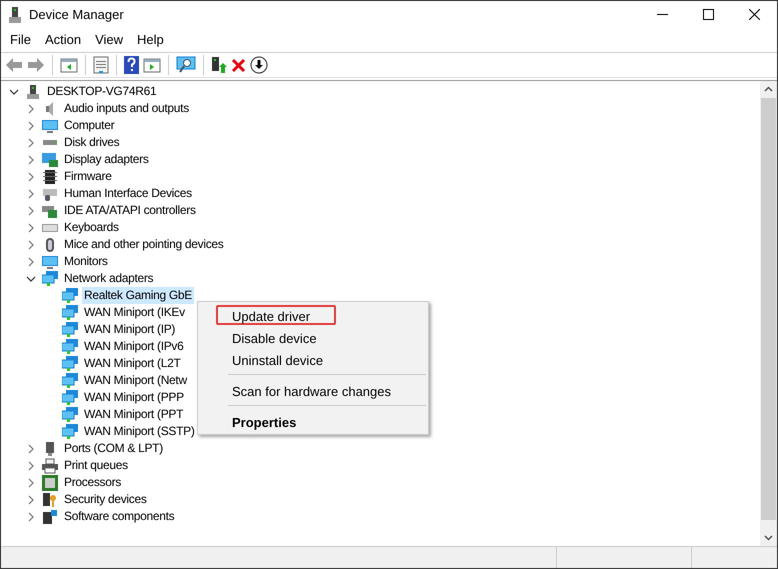 The width and height of the screenshot is (778, 569). I want to click on tree-item: Software components, so click(119, 516).